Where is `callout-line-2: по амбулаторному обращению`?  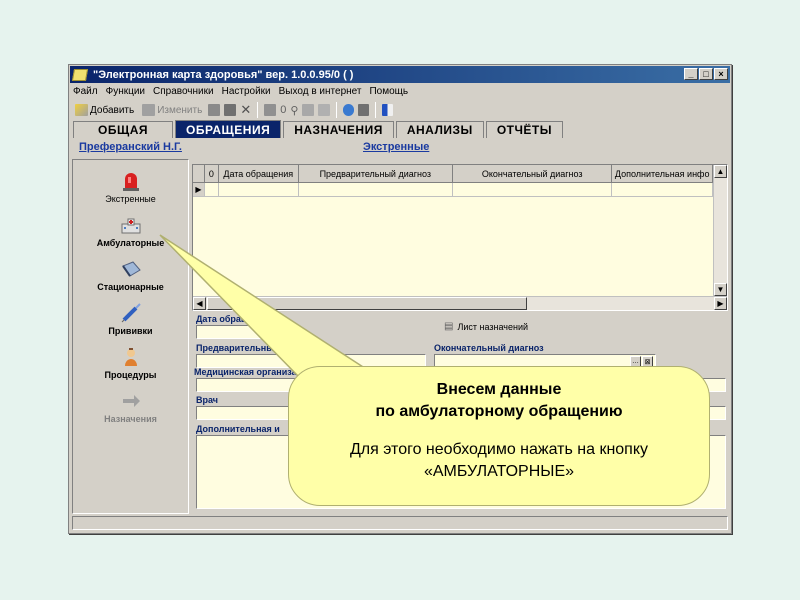
callout-line-2: по амбулаторному обращению is located at coordinates (499, 411).